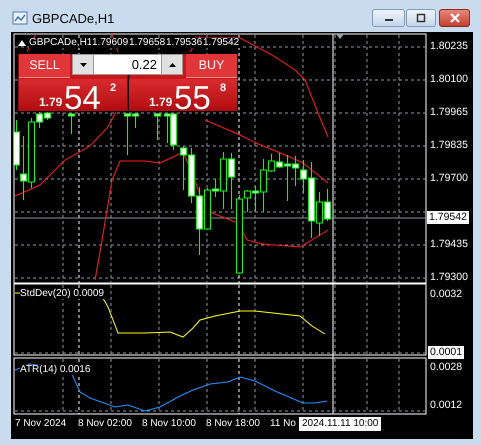 This screenshot has width=481, height=445. Describe the element at coordinates (169, 424) in the screenshot. I see `time-label: 8 Nov 10:00` at that location.